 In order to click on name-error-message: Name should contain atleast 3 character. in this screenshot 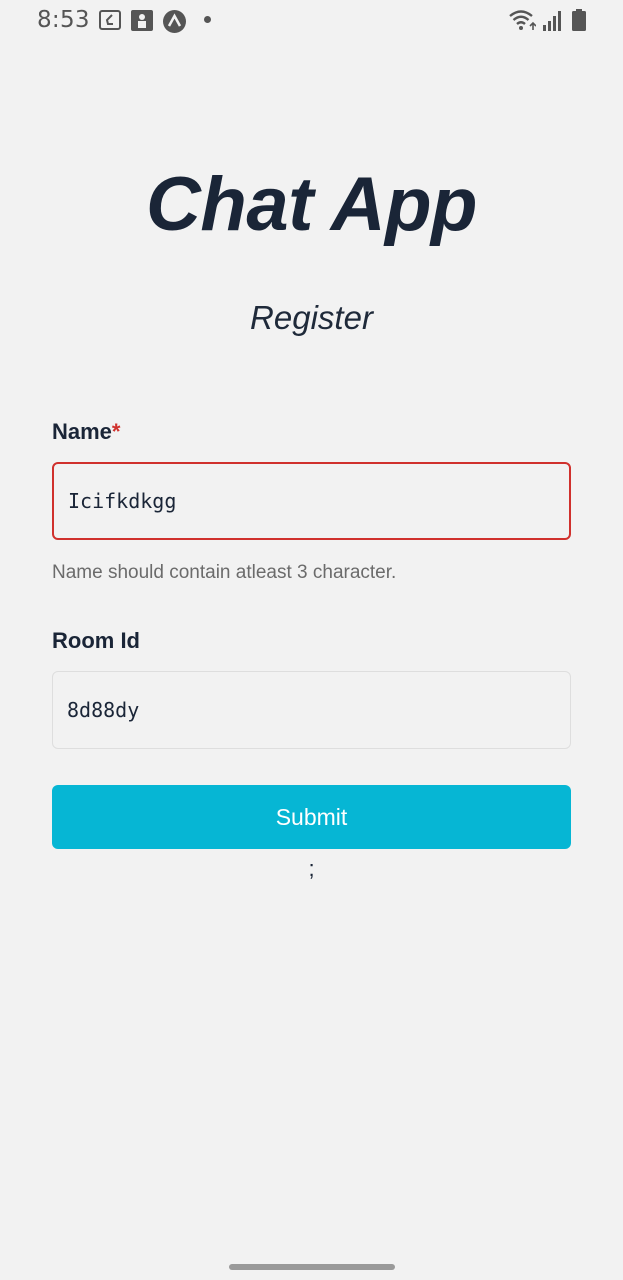, I will do `click(224, 572)`.